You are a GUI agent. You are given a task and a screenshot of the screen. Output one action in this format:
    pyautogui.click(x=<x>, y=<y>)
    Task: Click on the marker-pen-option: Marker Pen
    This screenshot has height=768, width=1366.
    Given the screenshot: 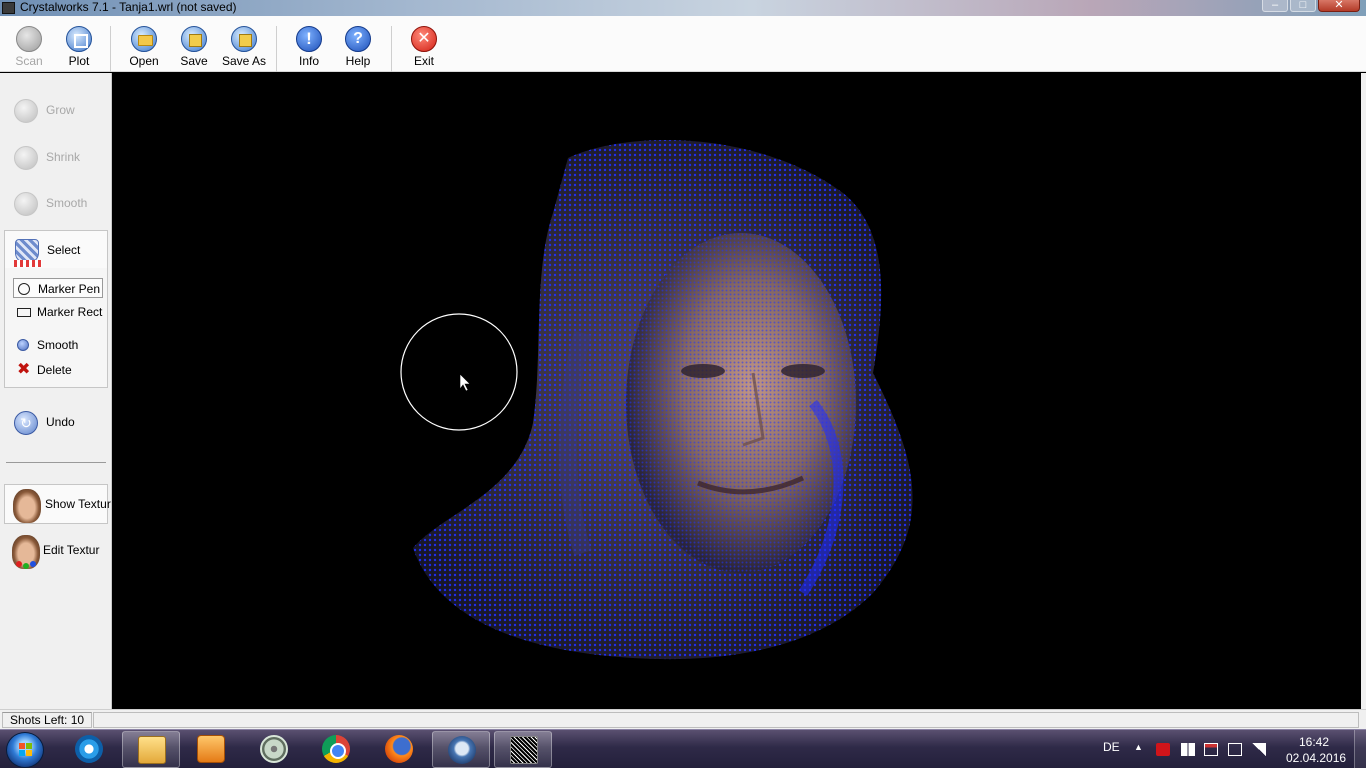 What is the action you would take?
    pyautogui.click(x=58, y=288)
    